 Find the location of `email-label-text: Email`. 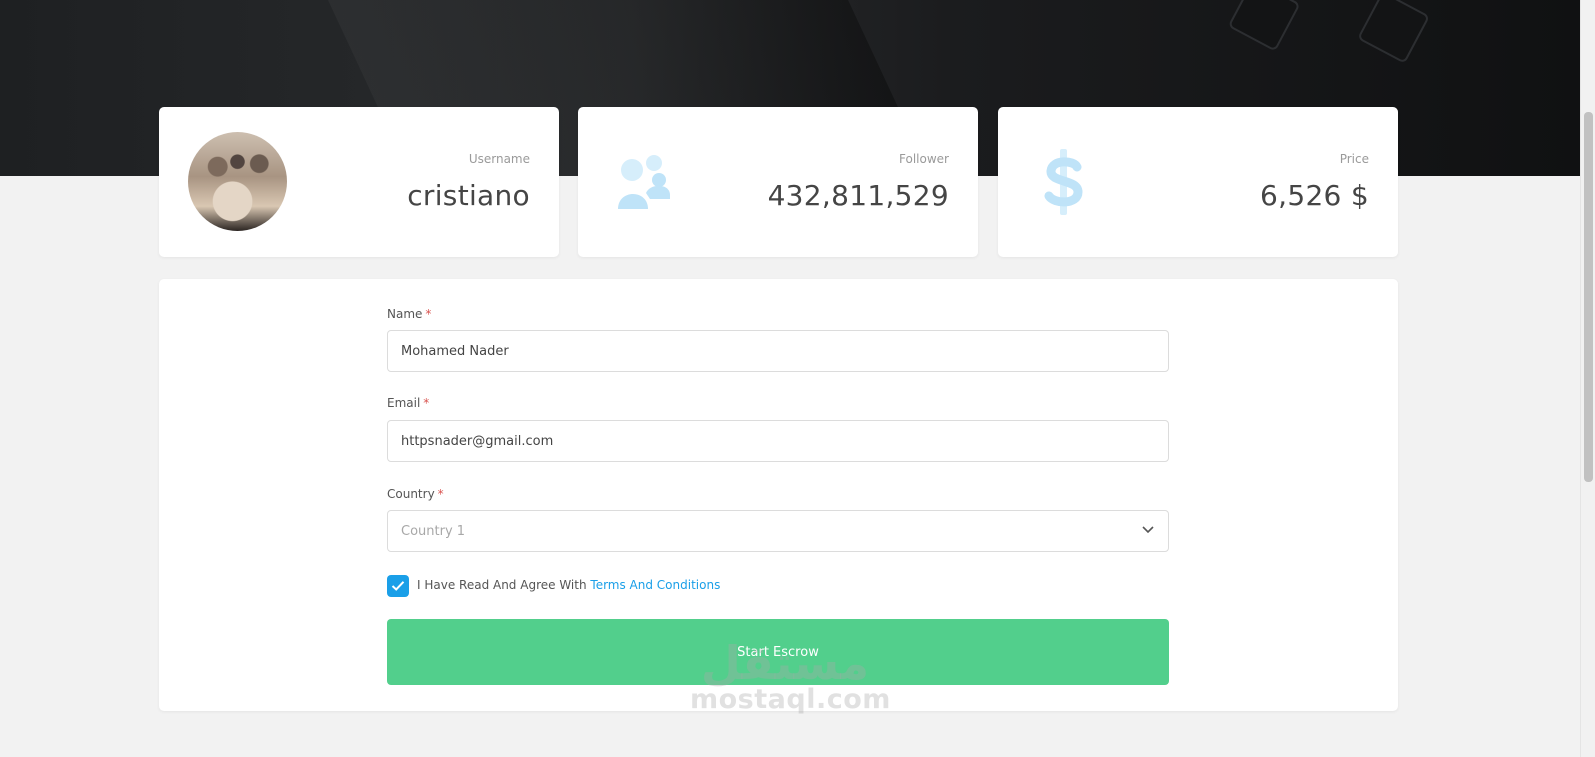

email-label-text: Email is located at coordinates (404, 403).